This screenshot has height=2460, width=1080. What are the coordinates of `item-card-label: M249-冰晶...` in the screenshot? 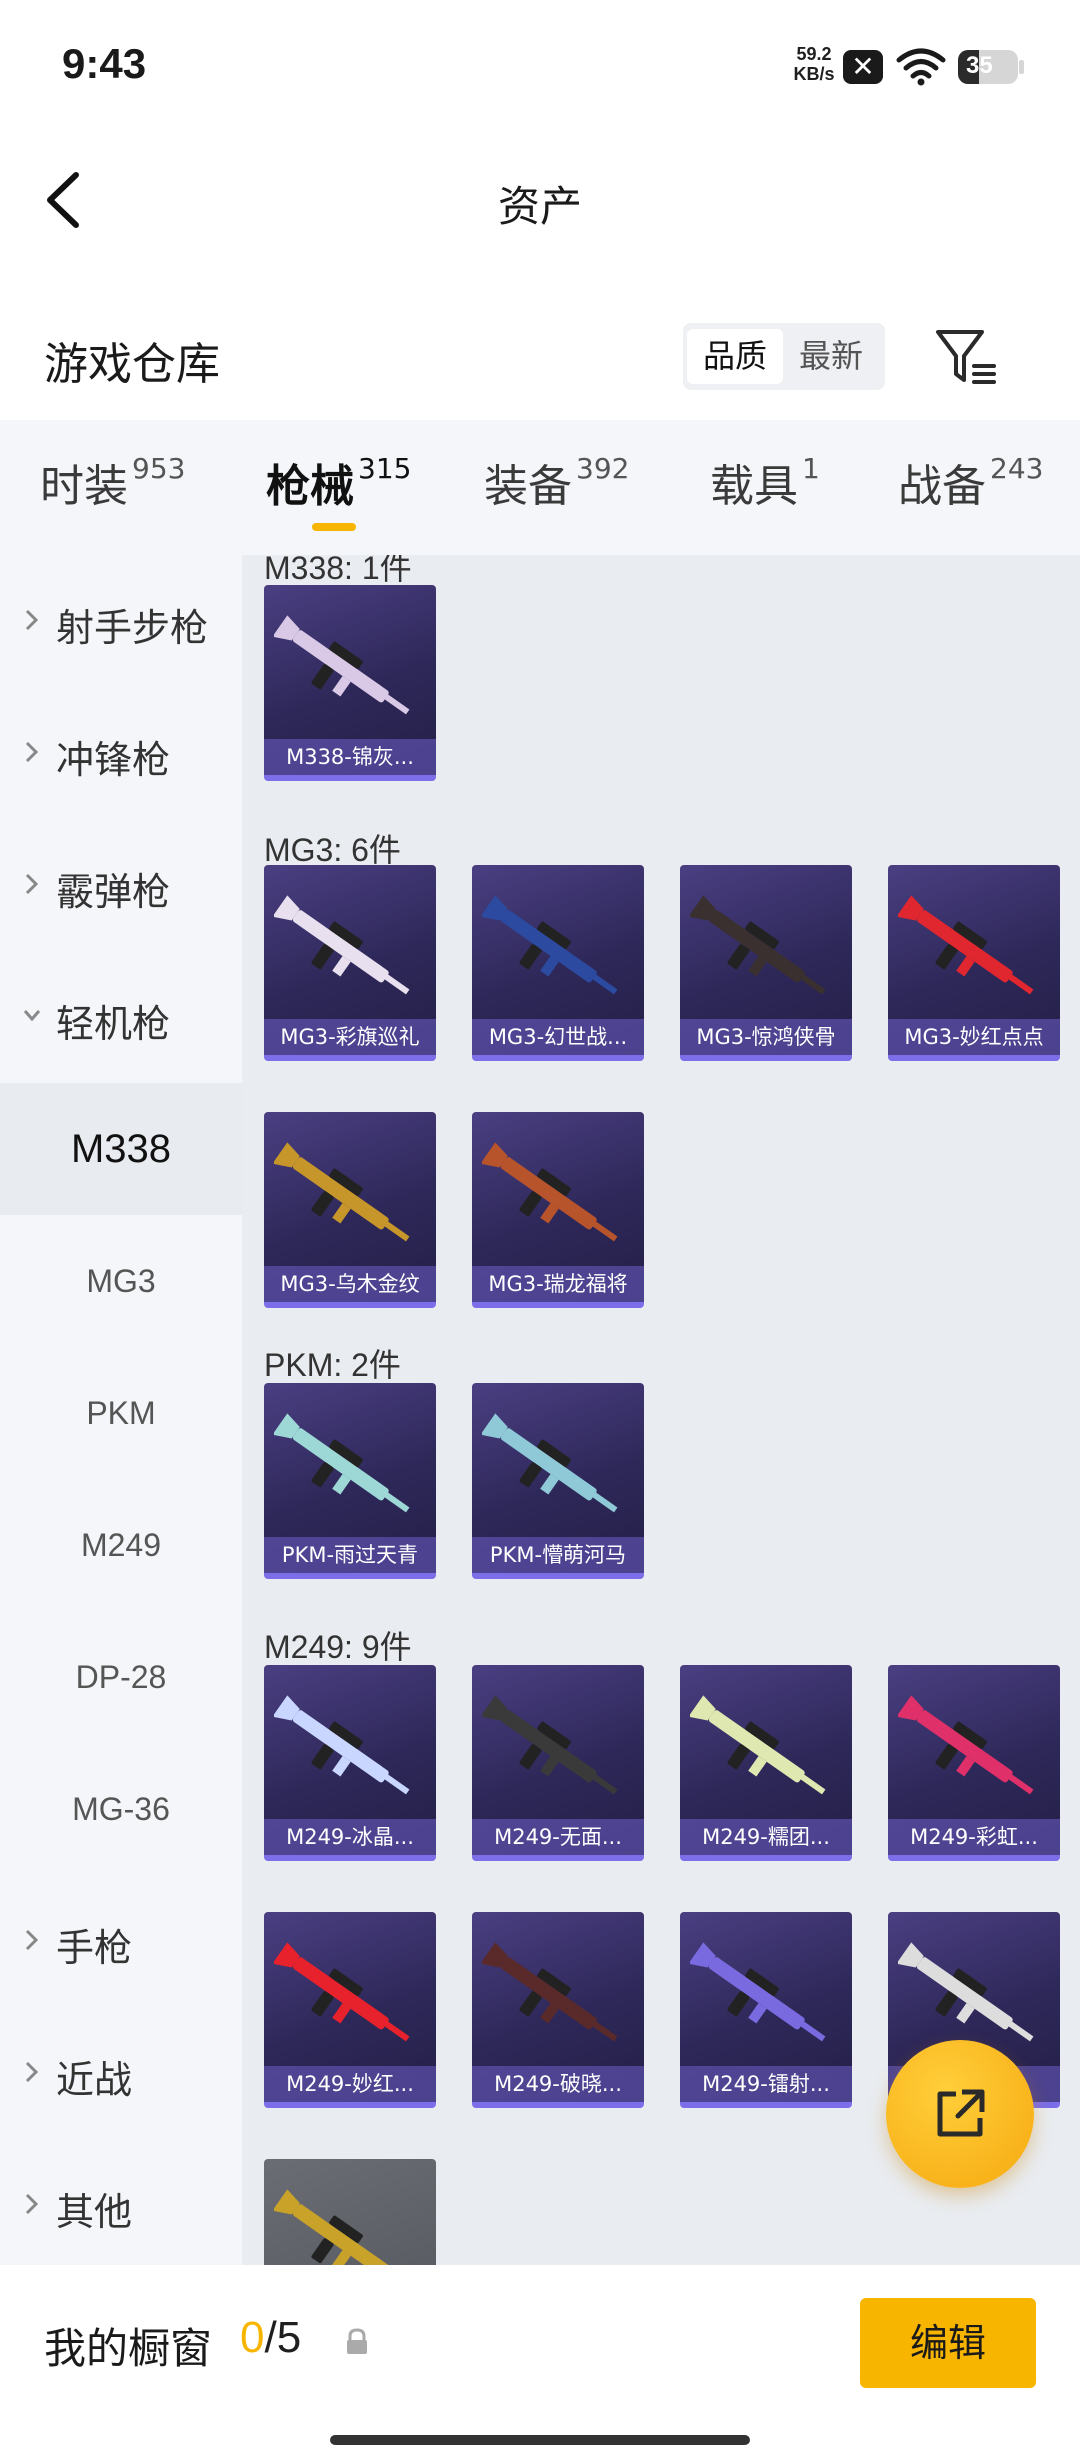 It's located at (350, 1837).